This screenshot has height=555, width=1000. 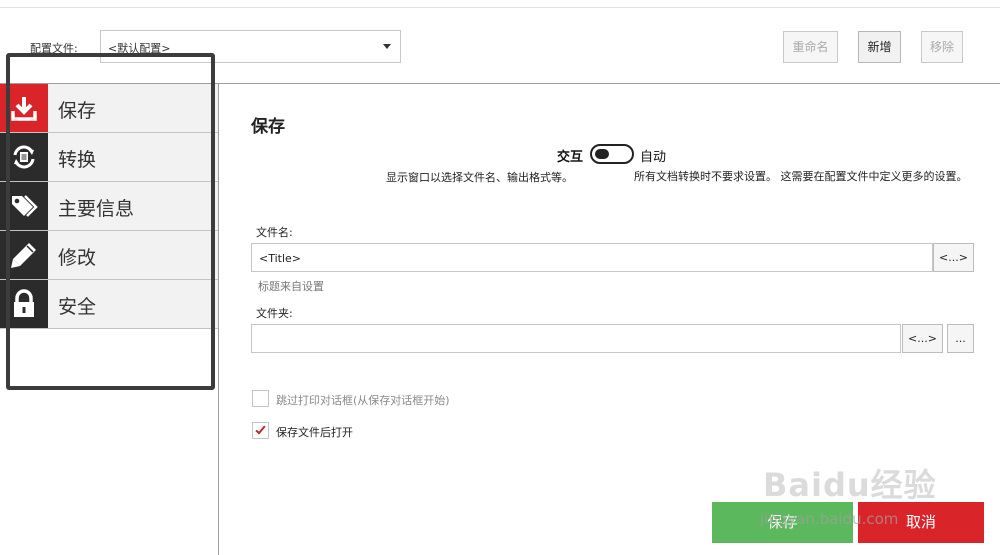 What do you see at coordinates (24, 206) in the screenshot?
I see `tags-icon` at bounding box center [24, 206].